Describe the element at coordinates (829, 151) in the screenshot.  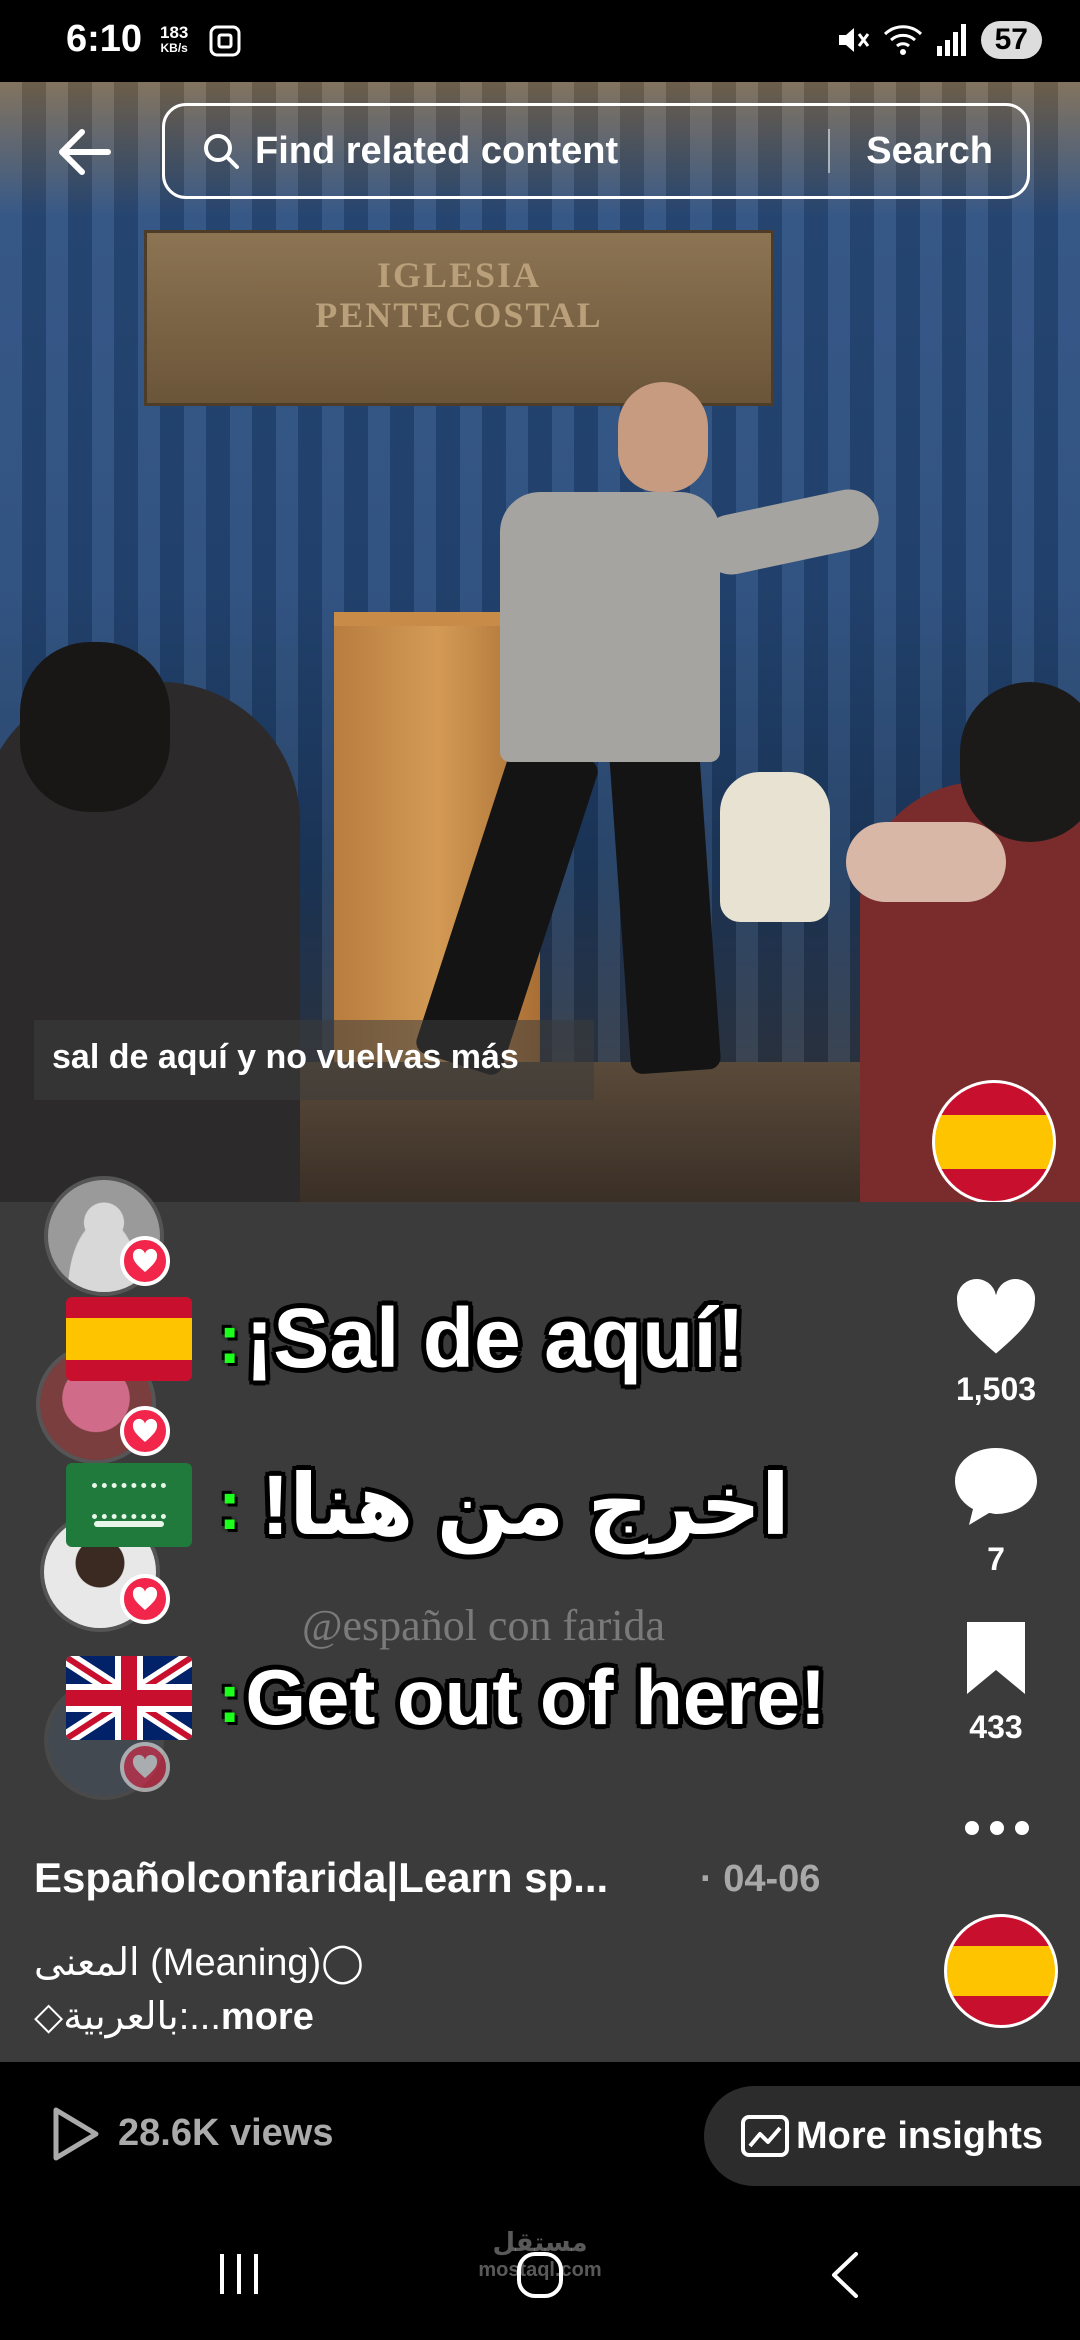
I see `search-divider` at that location.